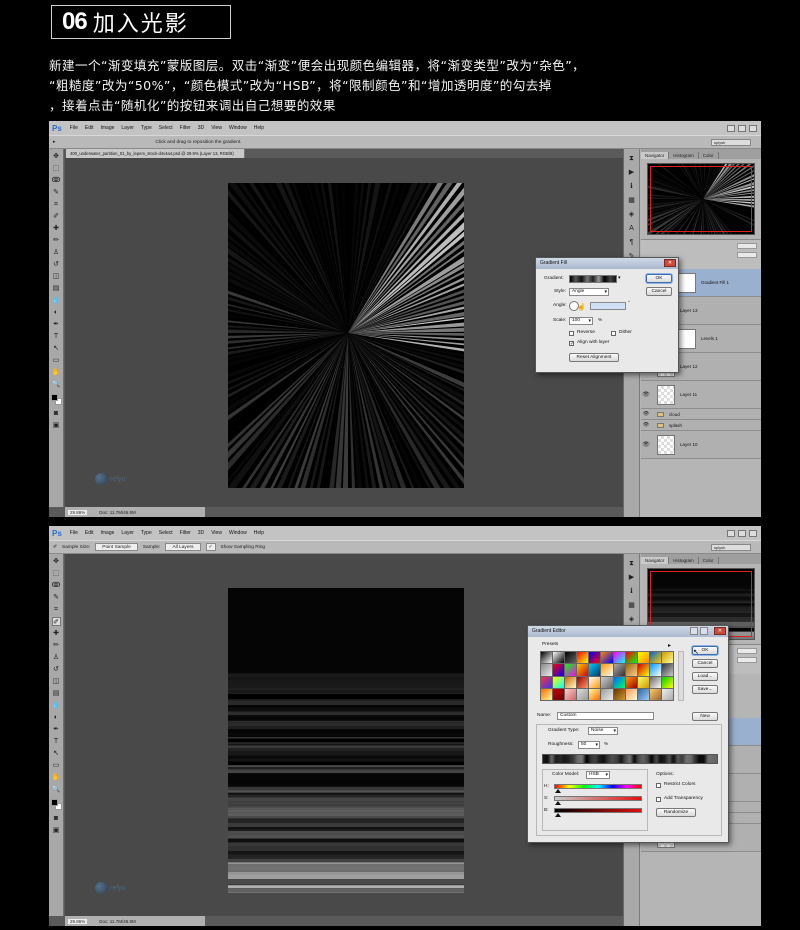 This screenshot has width=800, height=930. What do you see at coordinates (598, 798) in the screenshot?
I see `saturation-slider` at bounding box center [598, 798].